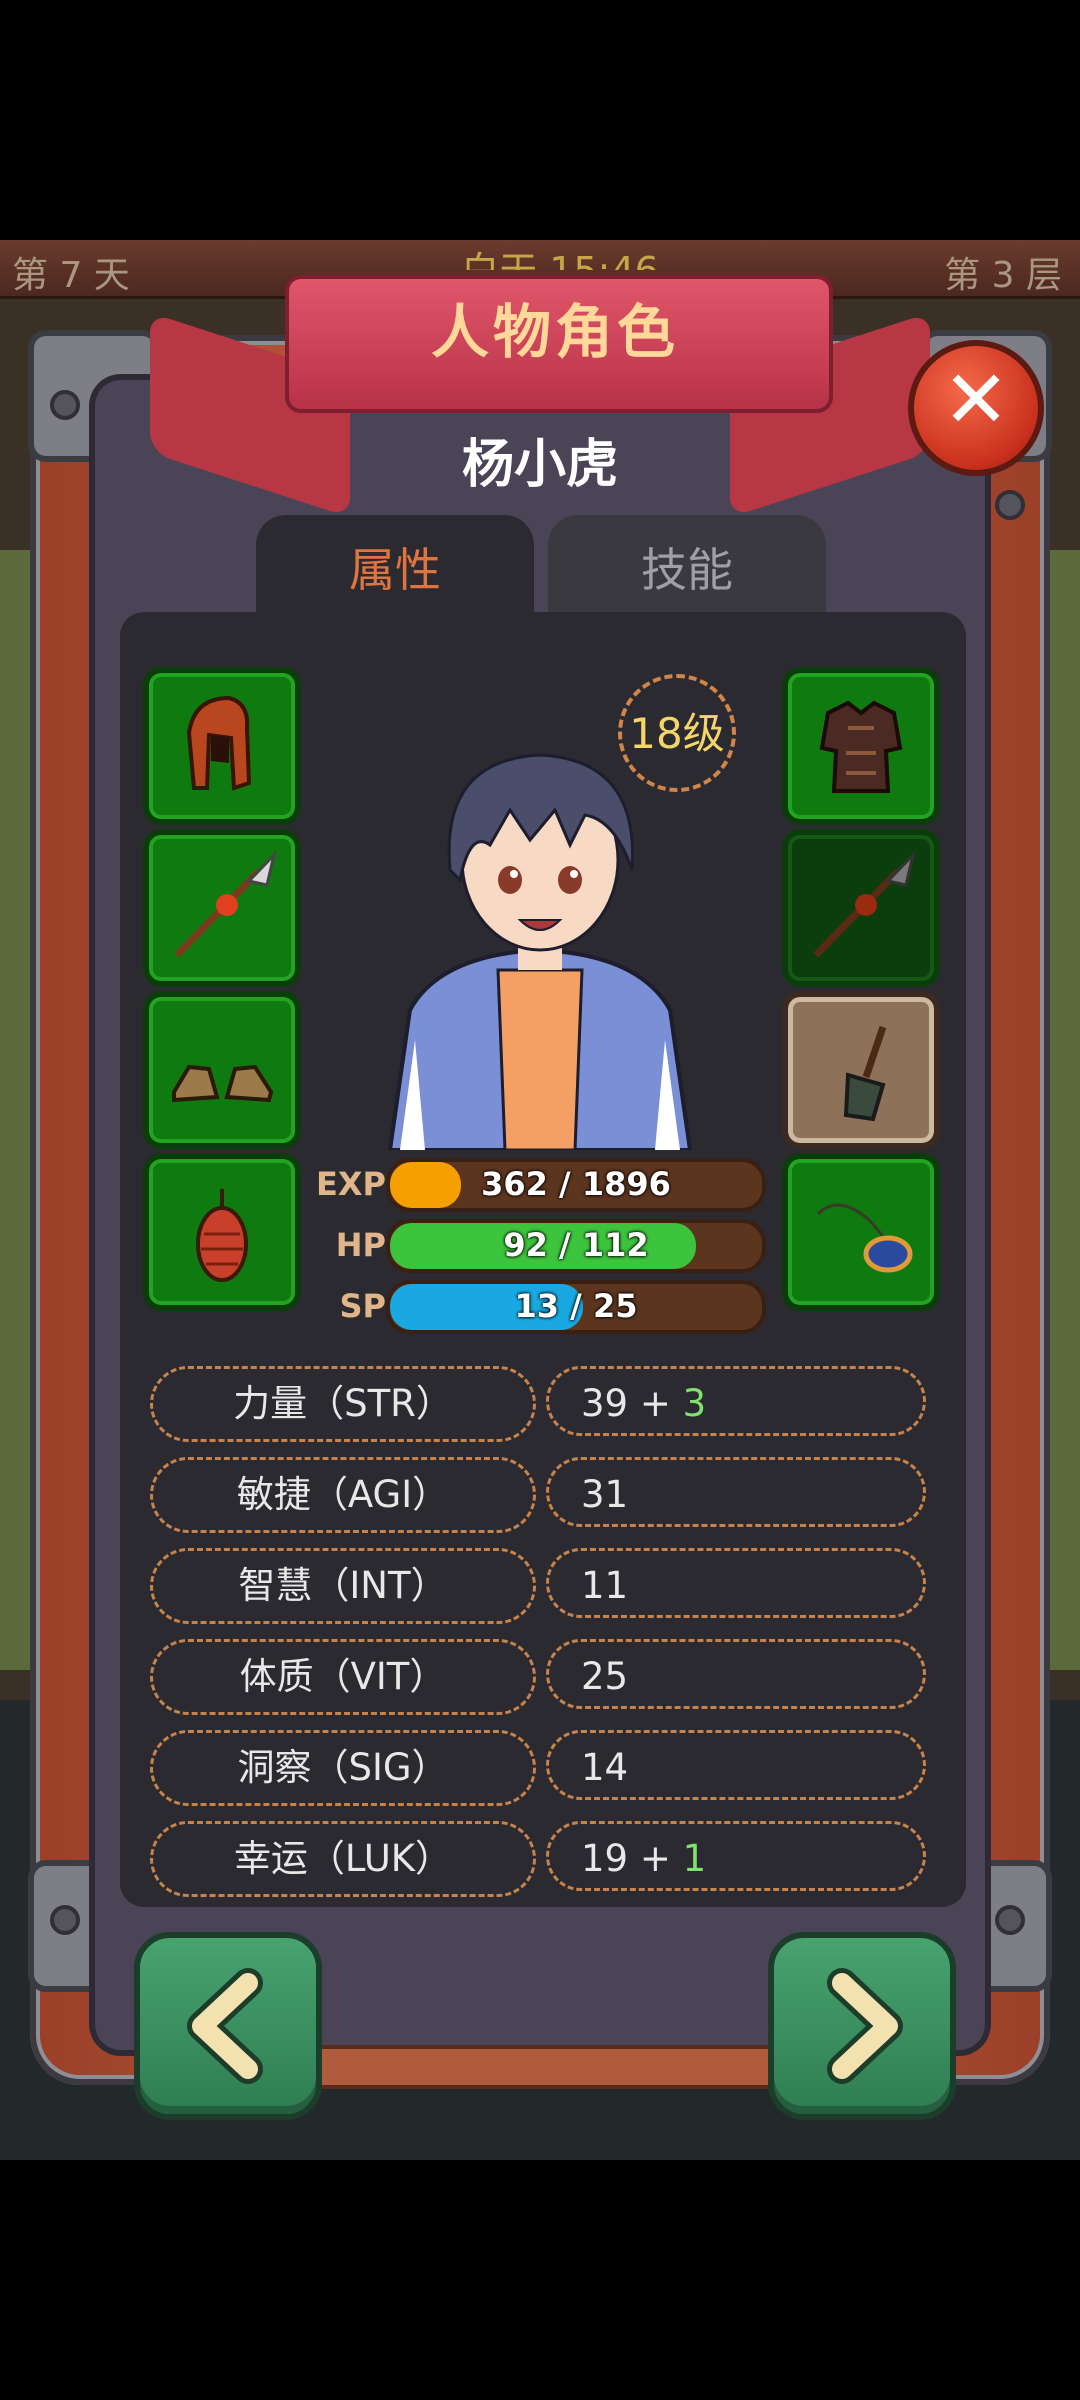 This screenshot has height=2400, width=1080. I want to click on equip-slot-accessory, so click(222, 1232).